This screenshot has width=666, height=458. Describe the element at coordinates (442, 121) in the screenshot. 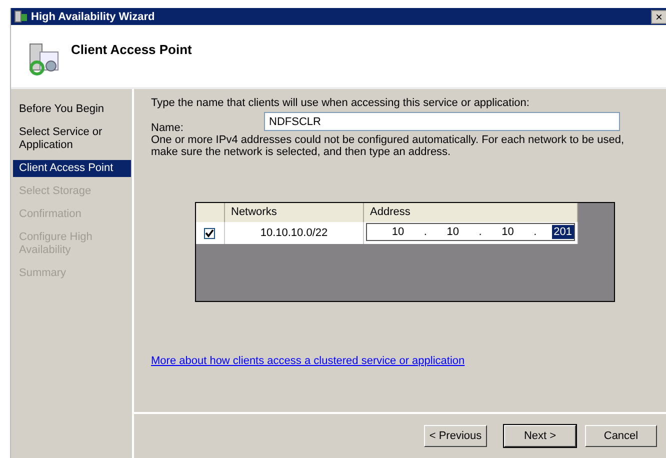

I see `name-field: NDFSCLR` at that location.